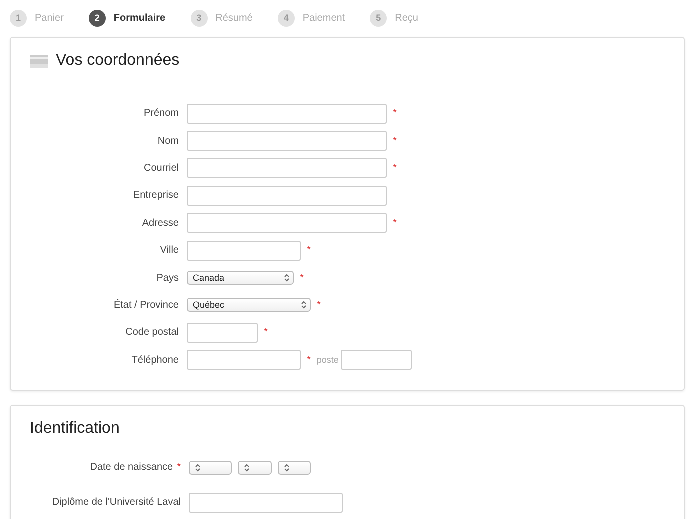  Describe the element at coordinates (327, 360) in the screenshot. I see `extension-label: poste` at that location.